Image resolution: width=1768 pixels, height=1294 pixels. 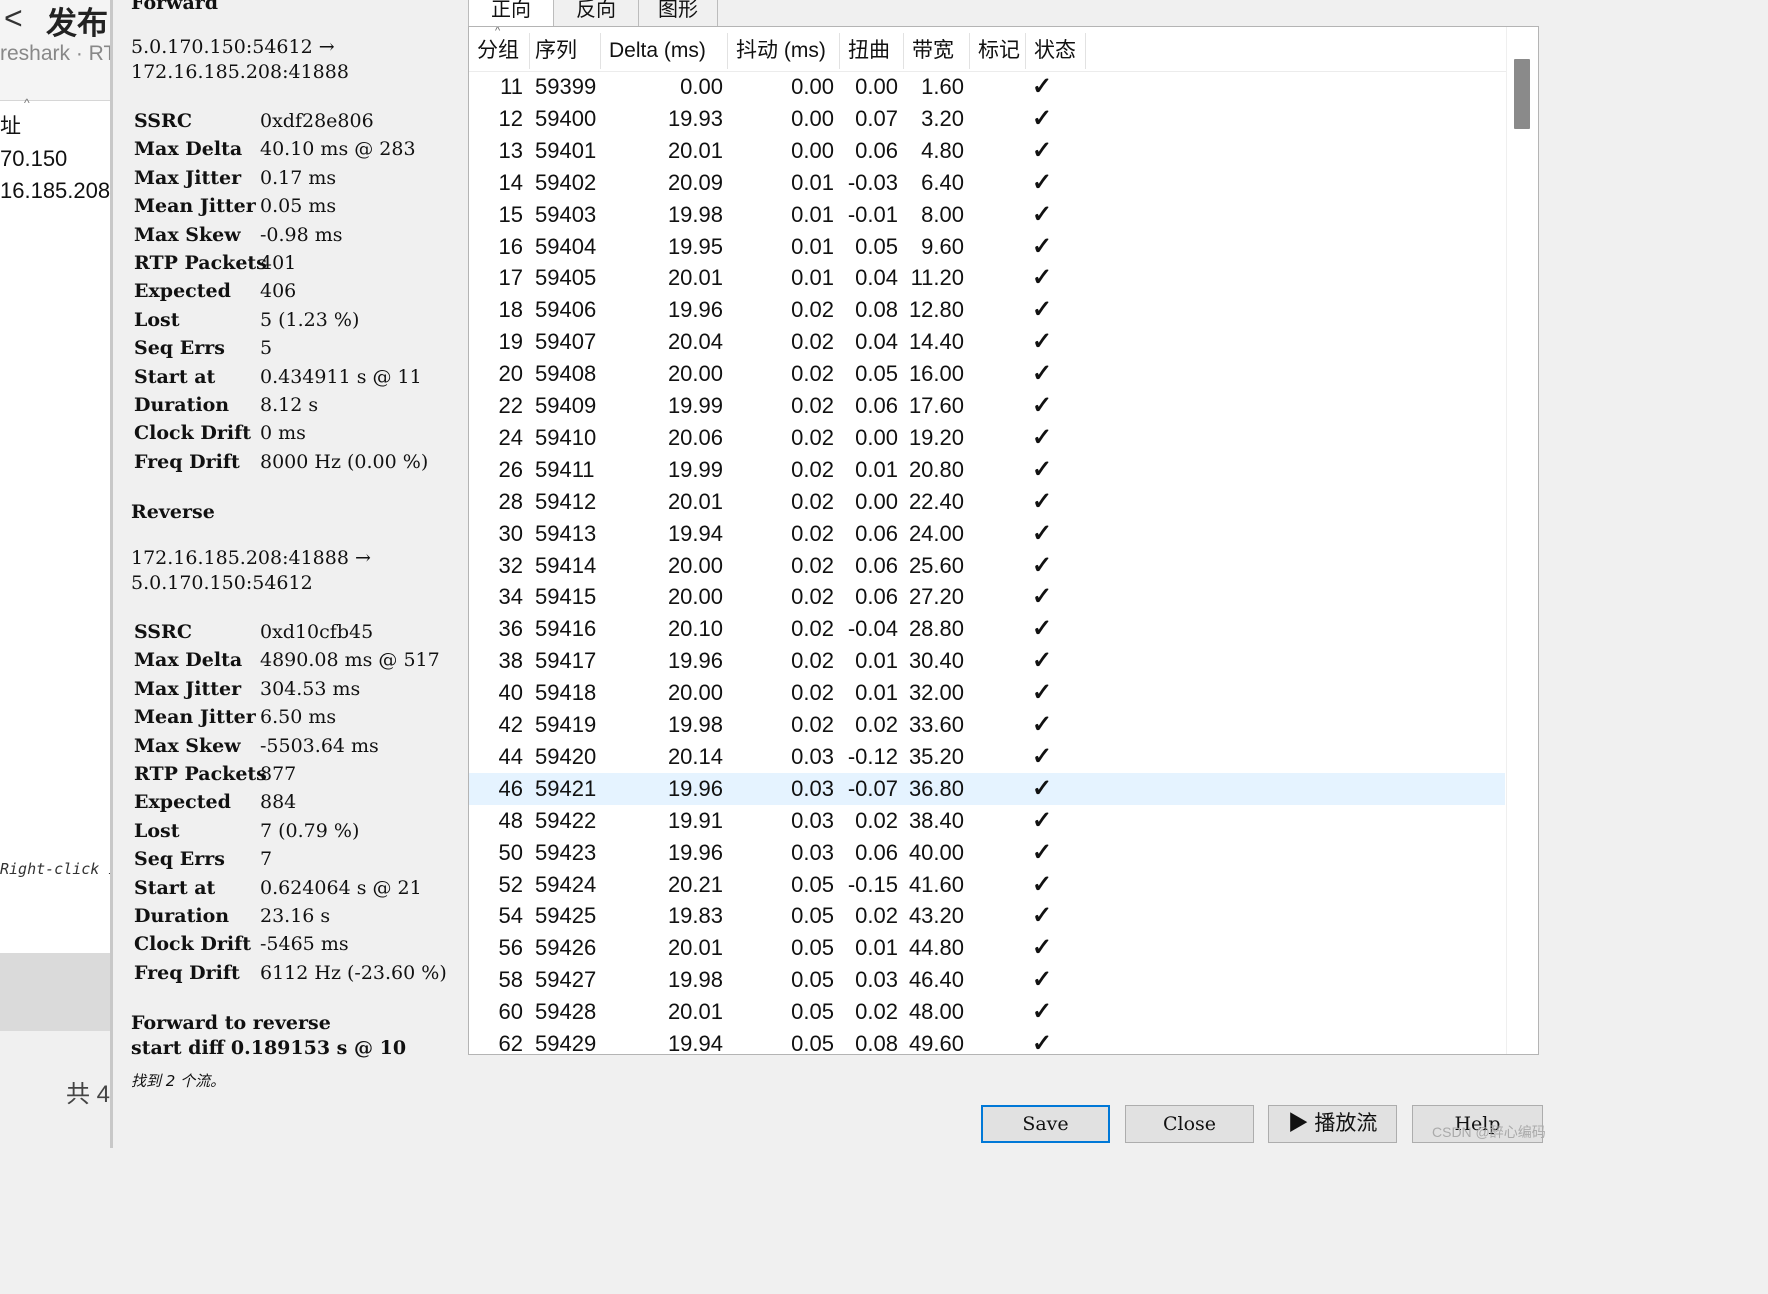 I want to click on table-row: 30 59413 19.94 0.02 0.06 24.00 ✓, so click(x=987, y=534).